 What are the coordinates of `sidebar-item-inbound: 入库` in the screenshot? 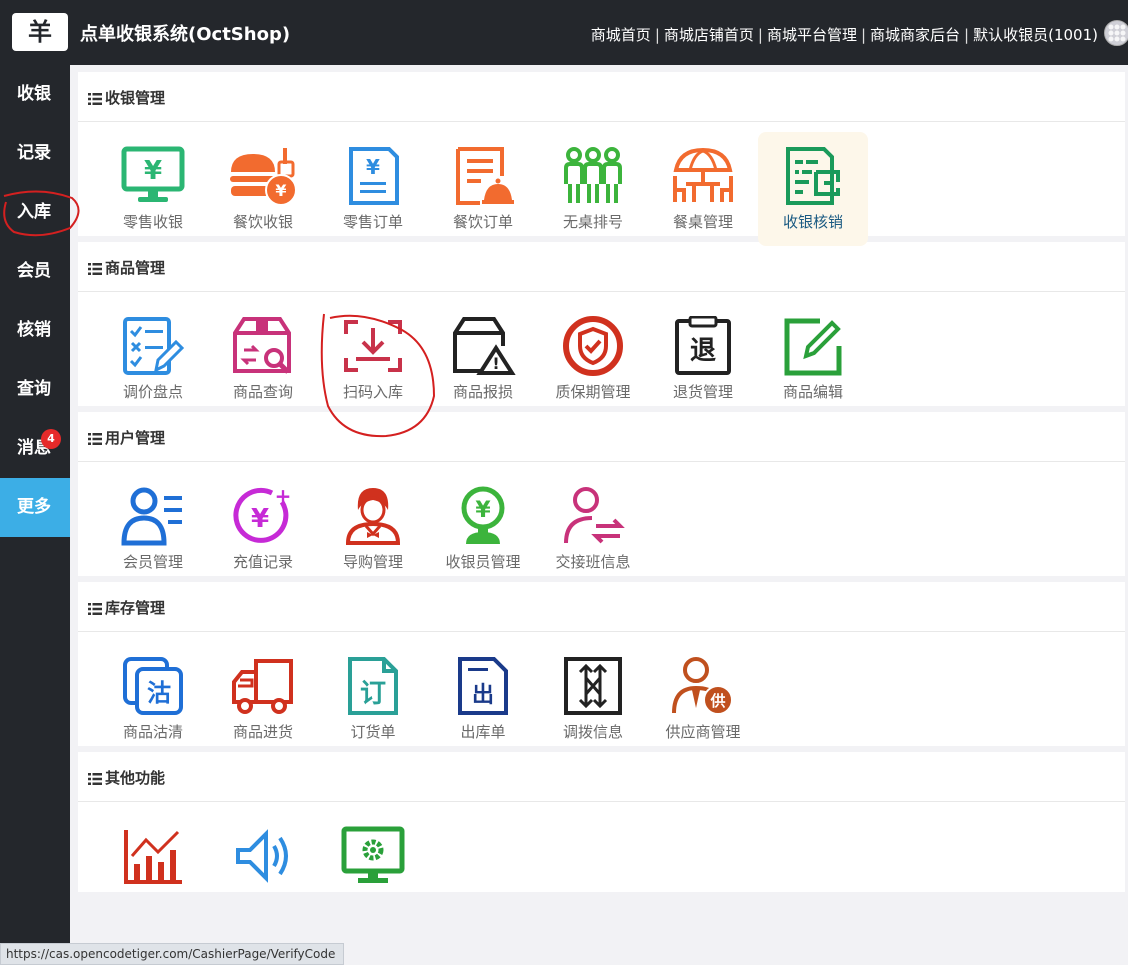 It's located at (35, 212).